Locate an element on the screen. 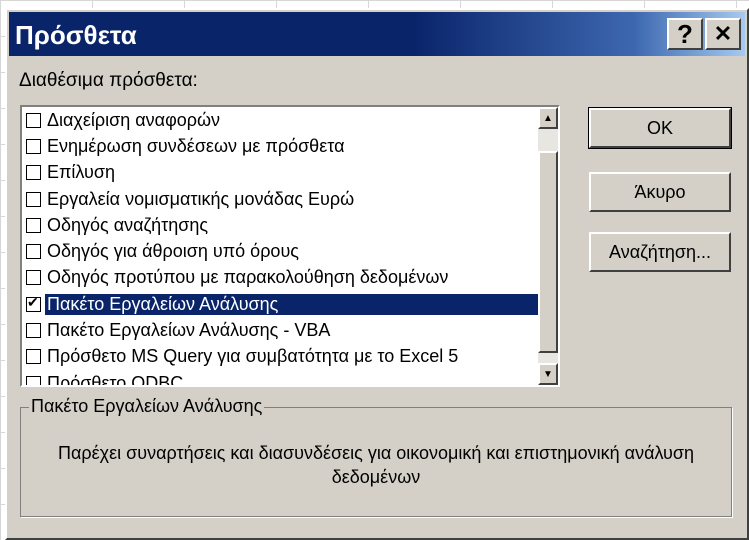 This screenshot has width=749, height=540. addin-list-item: Εργαλεία νομισματικής μονάδας Ευρώ is located at coordinates (280, 199).